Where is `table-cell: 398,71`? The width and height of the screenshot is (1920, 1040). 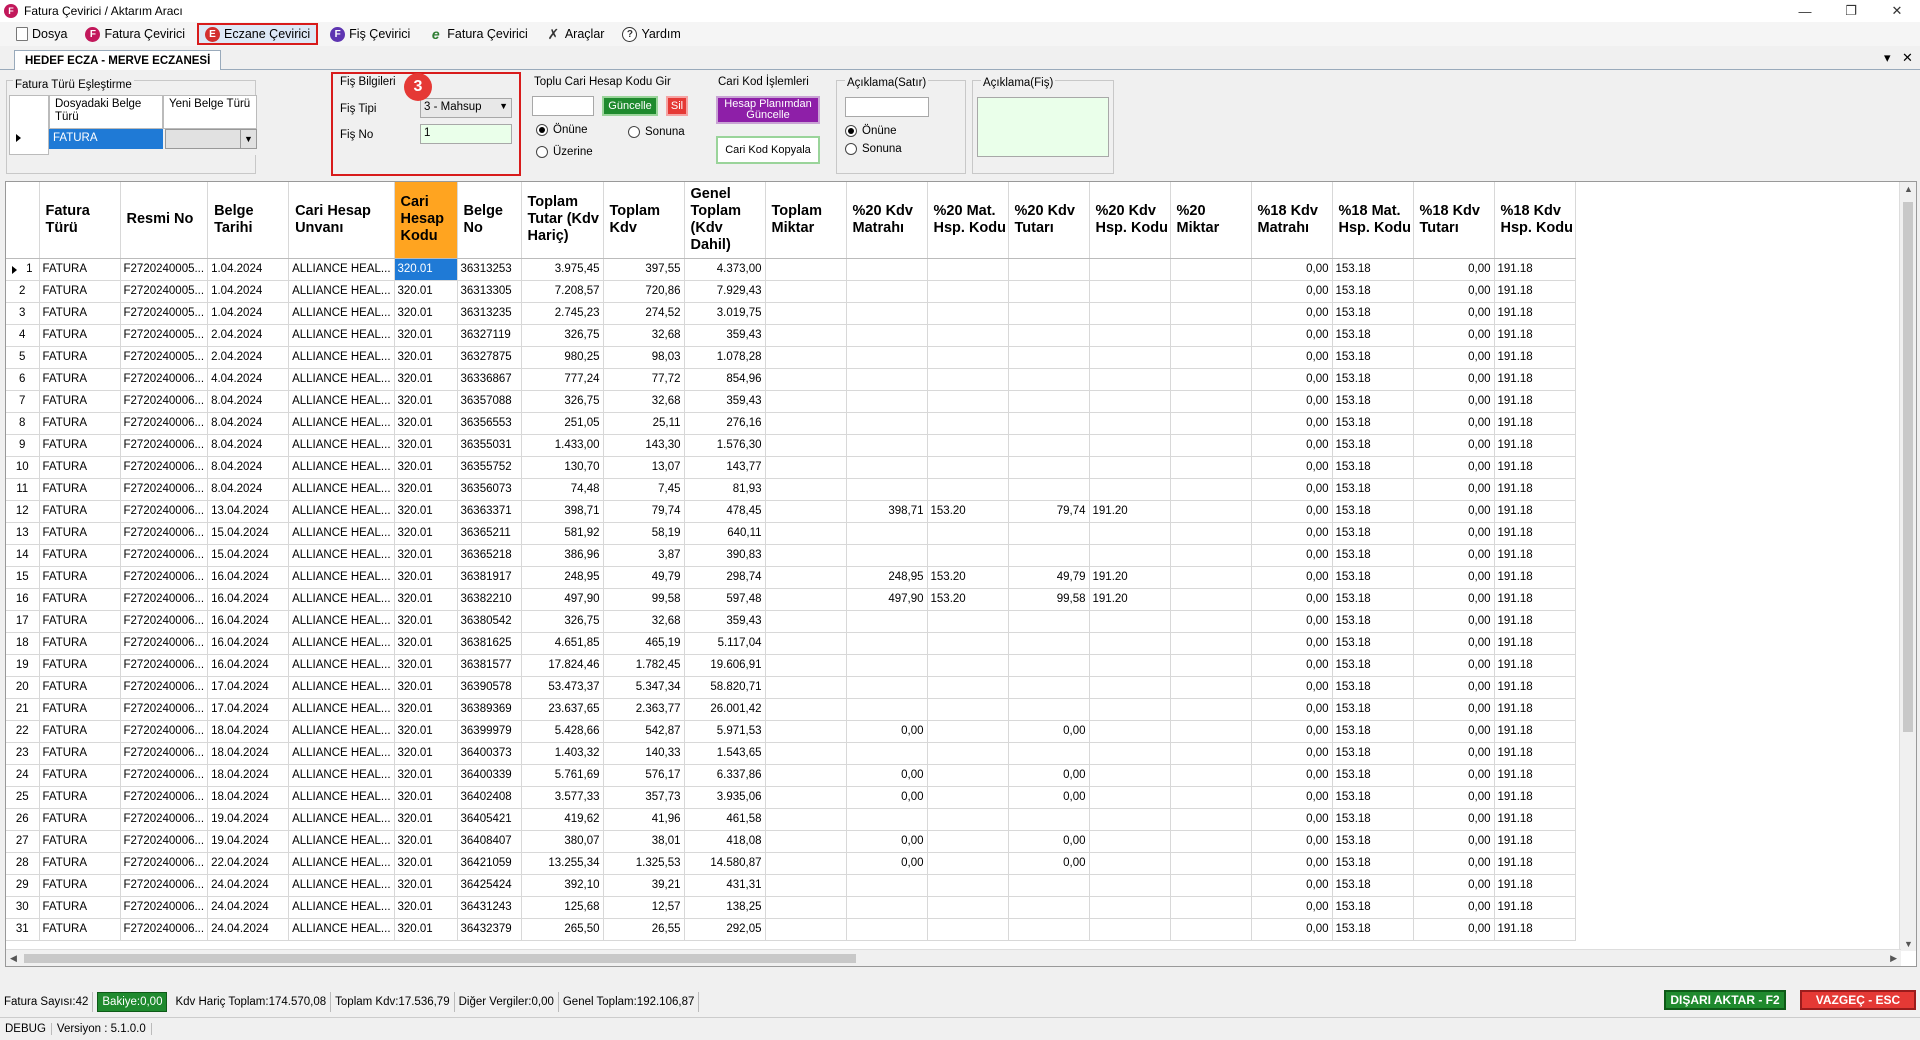 table-cell: 398,71 is located at coordinates (562, 511).